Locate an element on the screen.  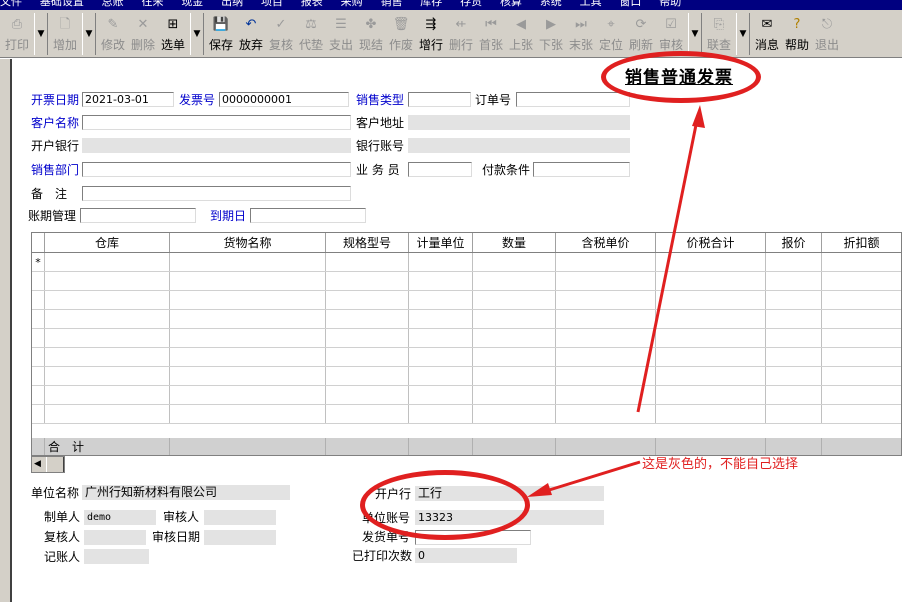
annotation-arrows is located at coordinates (616, 301).